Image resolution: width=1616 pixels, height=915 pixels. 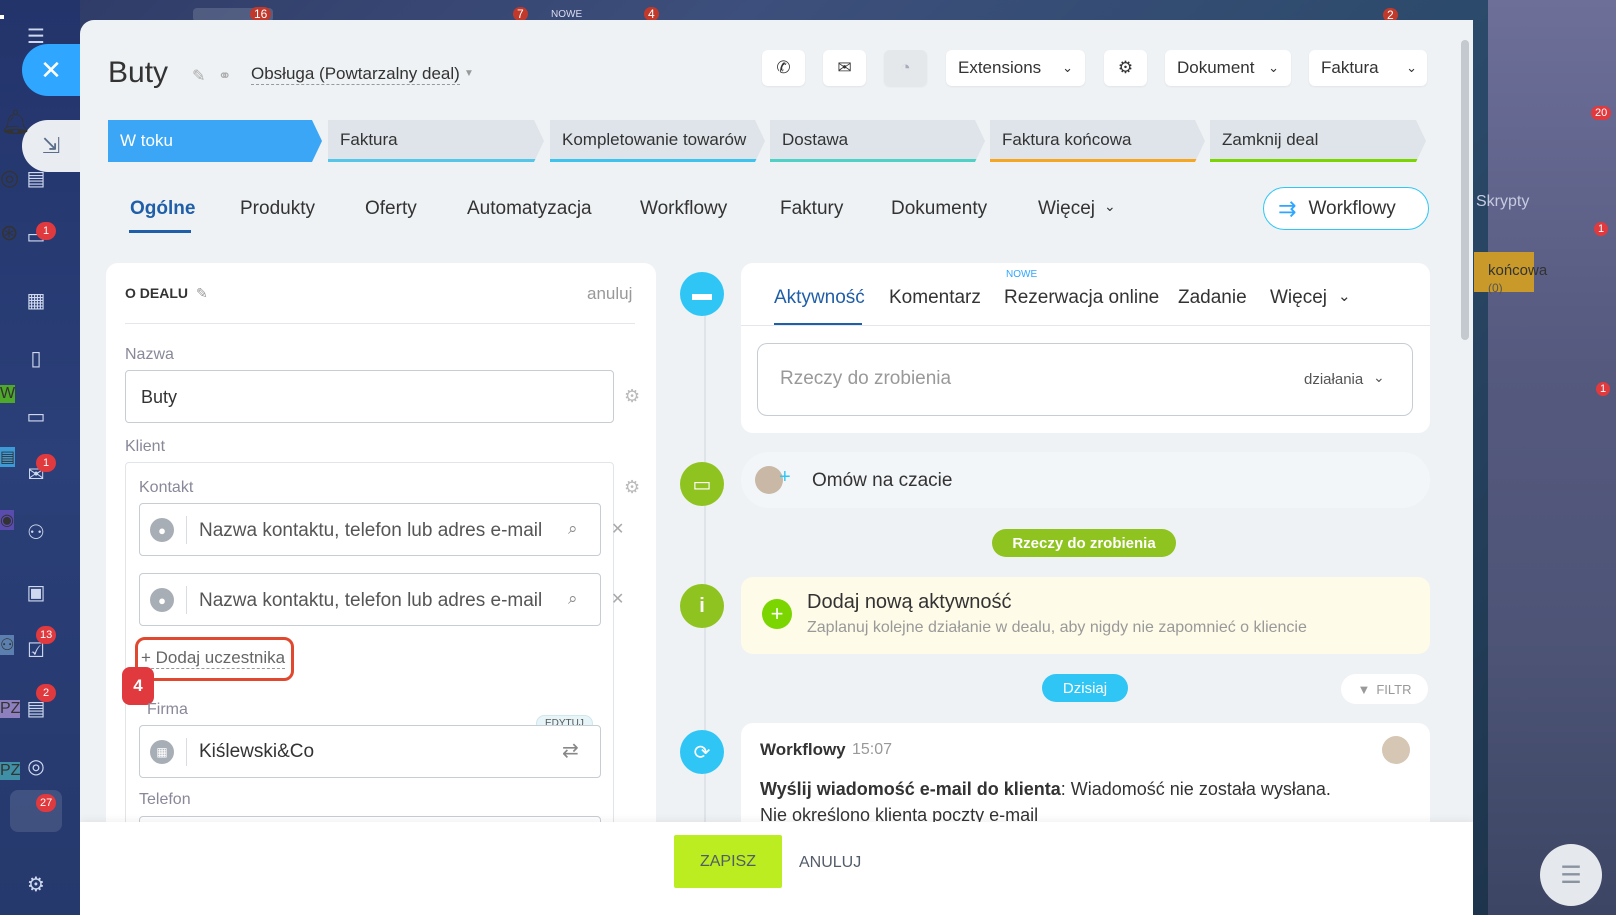 What do you see at coordinates (1346, 208) in the screenshot?
I see `workflowy-button: ⇉ Workflowy` at bounding box center [1346, 208].